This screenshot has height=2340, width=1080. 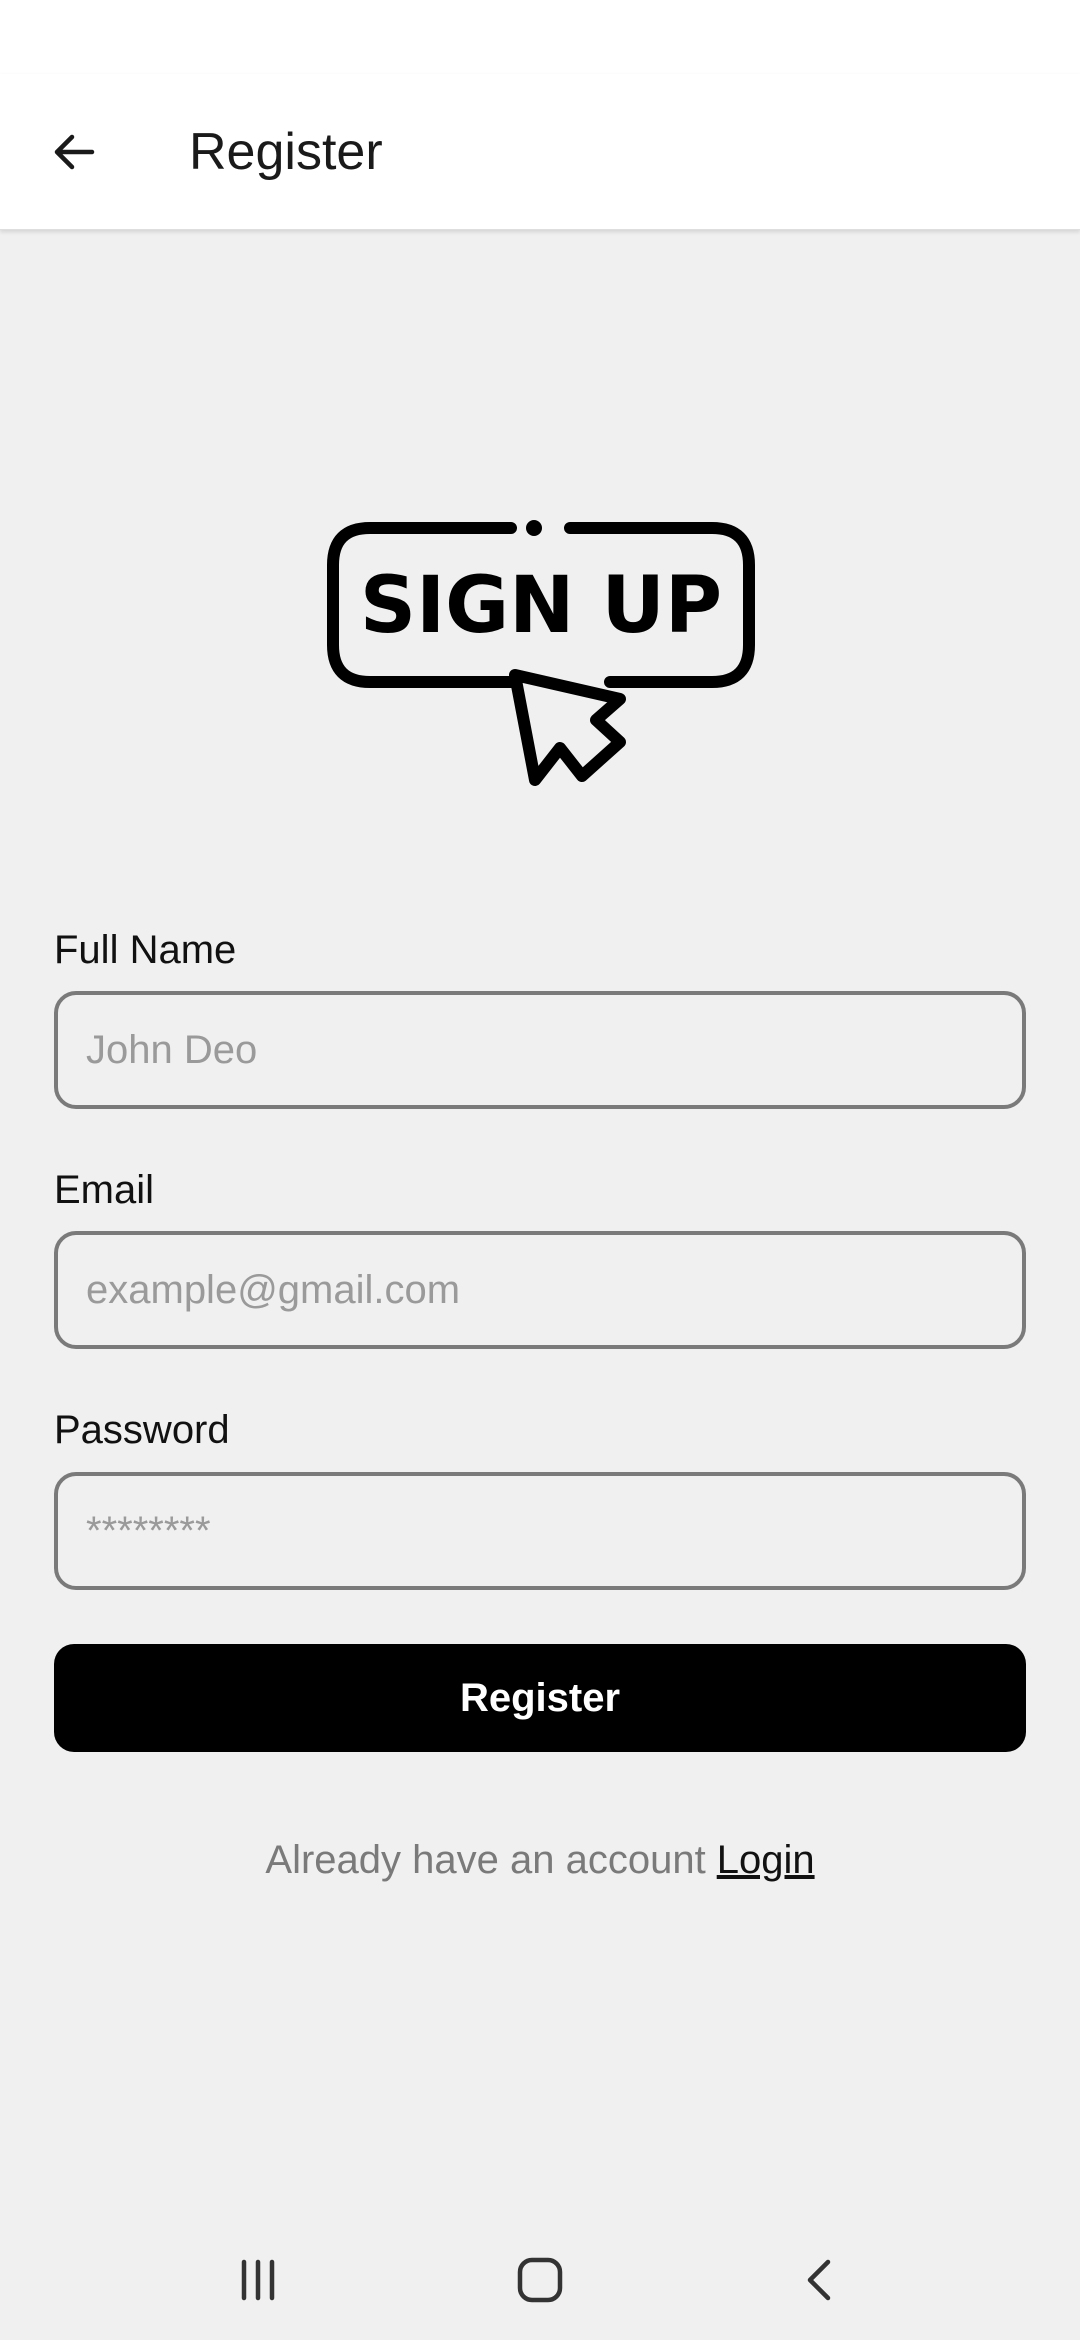 What do you see at coordinates (485, 1859) in the screenshot?
I see `login-prompt-text: Already have an account` at bounding box center [485, 1859].